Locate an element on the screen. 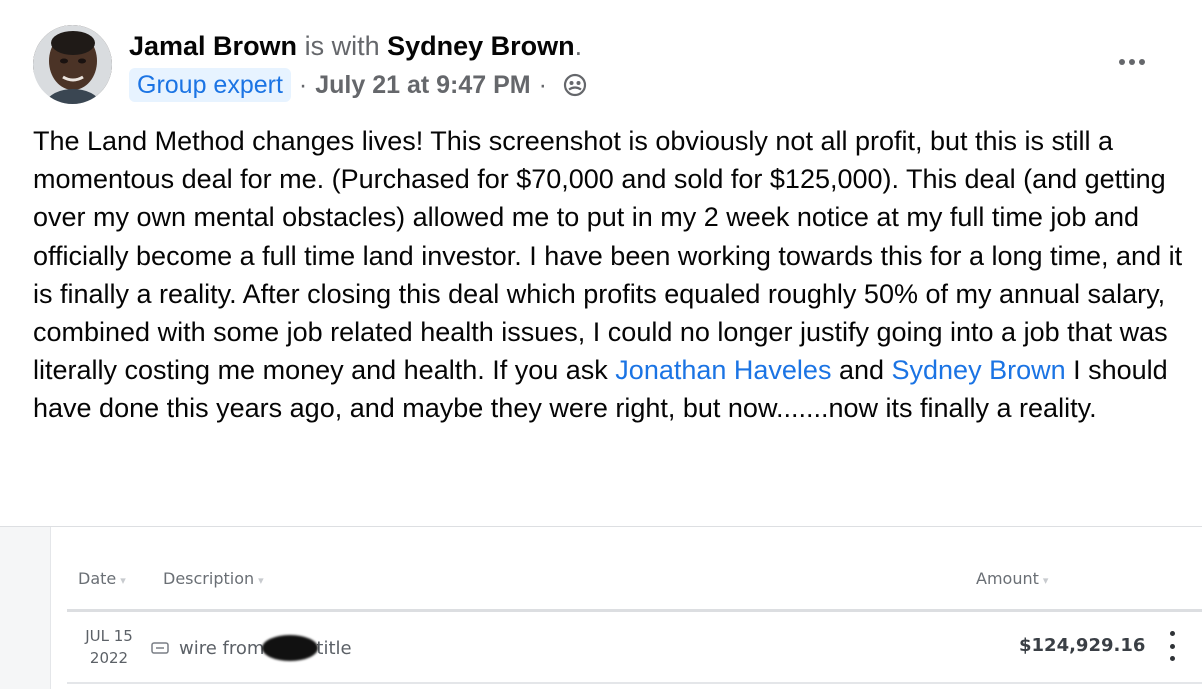 This screenshot has height=689, width=1202. redaction-mark is located at coordinates (290, 648).